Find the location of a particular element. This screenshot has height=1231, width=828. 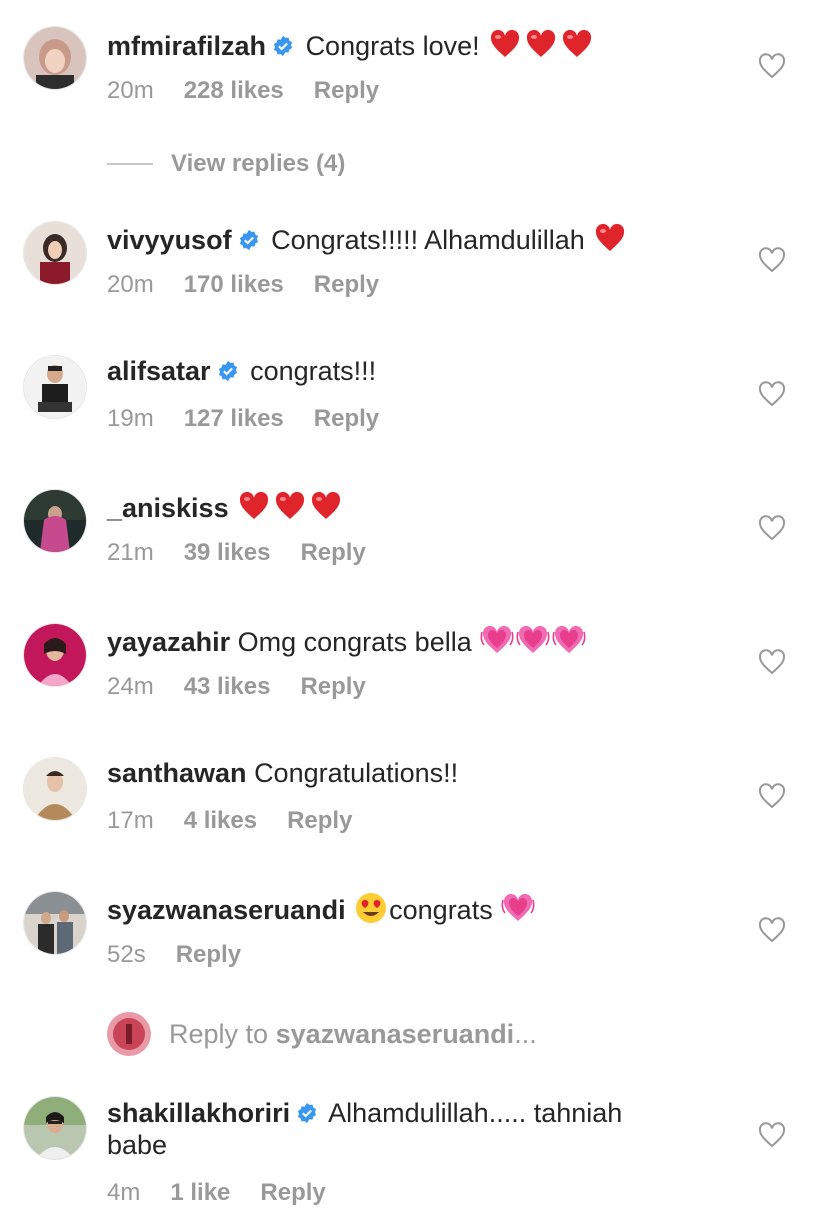

likes-count: 127 likes is located at coordinates (234, 418).